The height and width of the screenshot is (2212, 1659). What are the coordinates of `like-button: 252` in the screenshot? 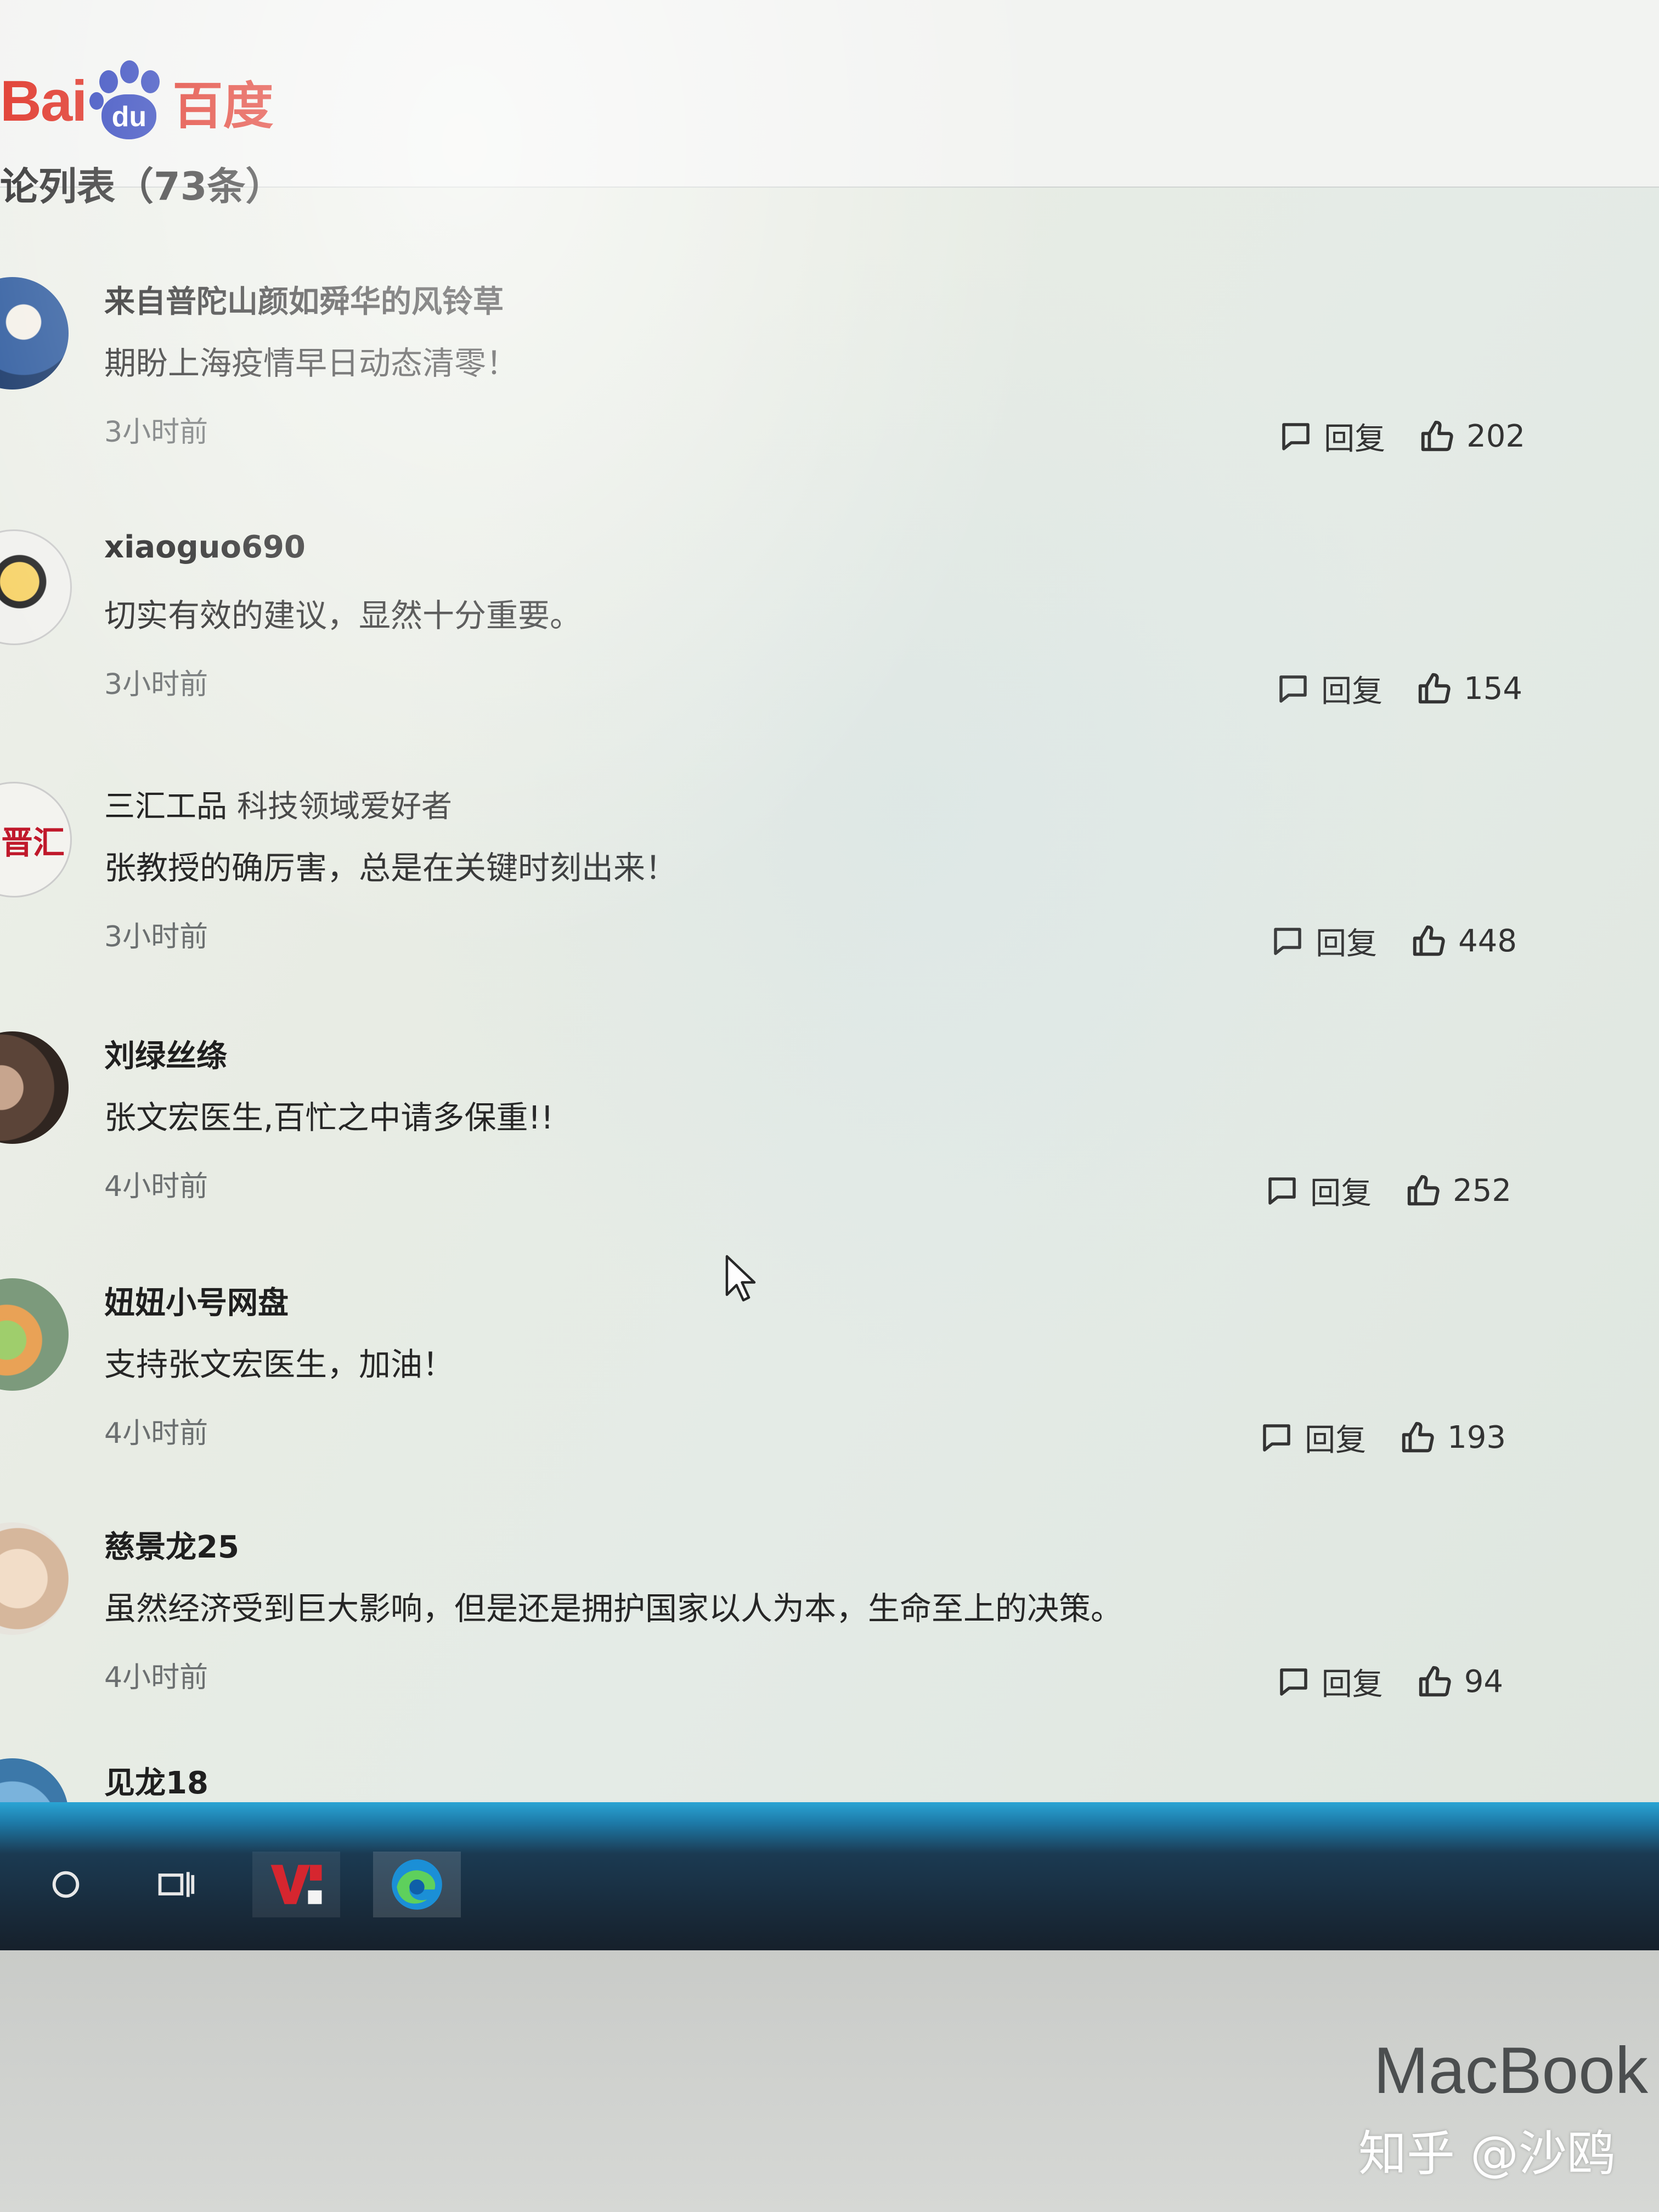 It's located at (1458, 1191).